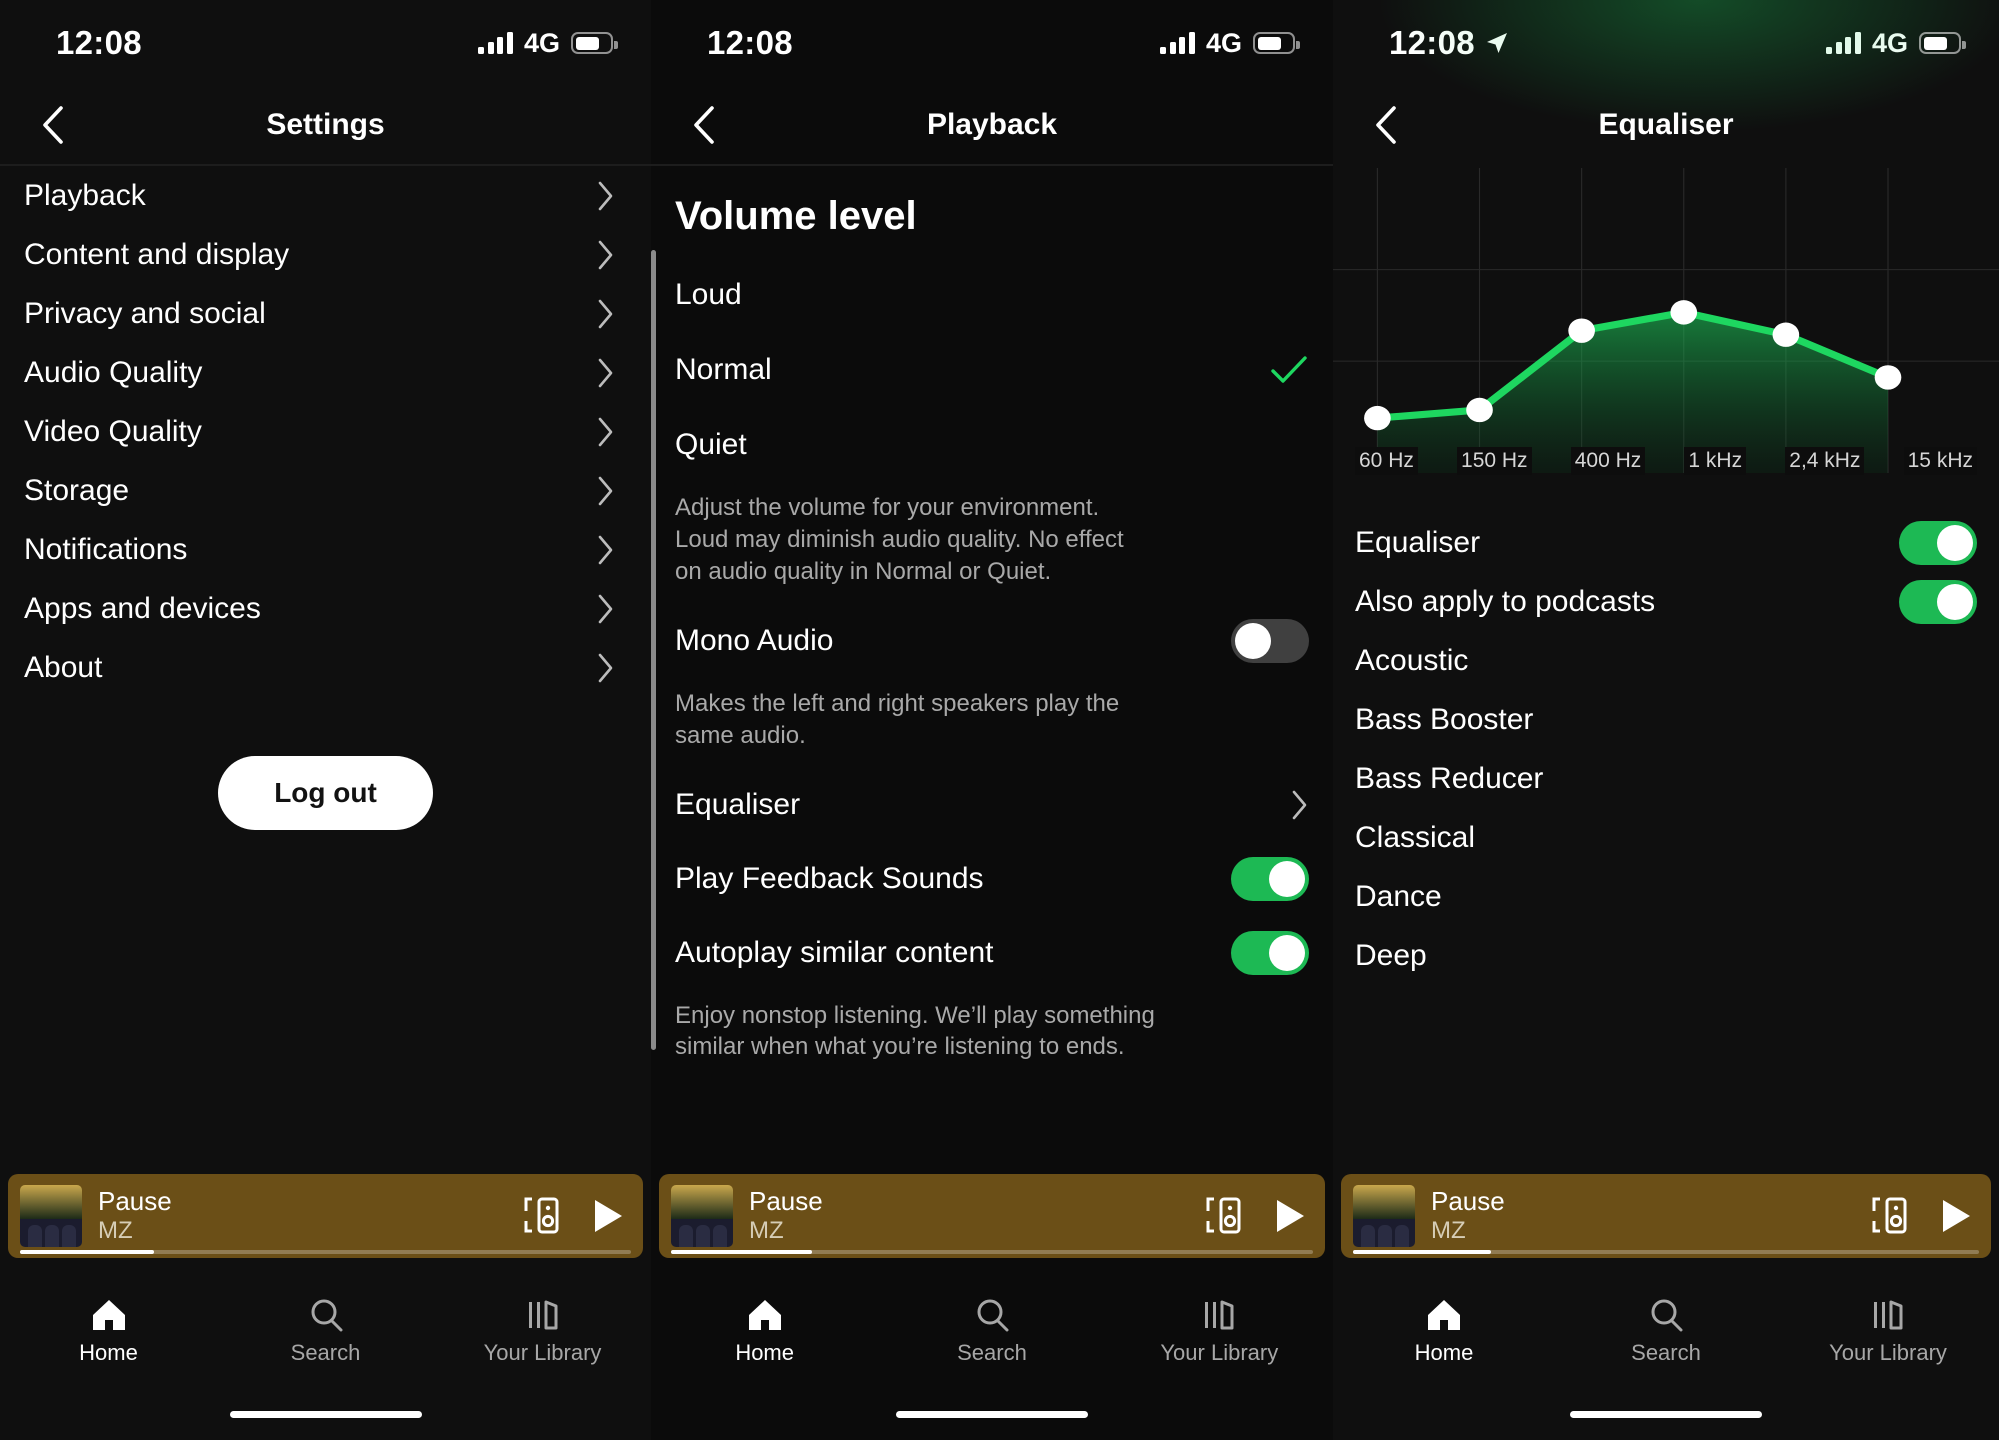 The width and height of the screenshot is (1999, 1440). What do you see at coordinates (1786, 334) in the screenshot?
I see `eq-handle-2-4khz` at bounding box center [1786, 334].